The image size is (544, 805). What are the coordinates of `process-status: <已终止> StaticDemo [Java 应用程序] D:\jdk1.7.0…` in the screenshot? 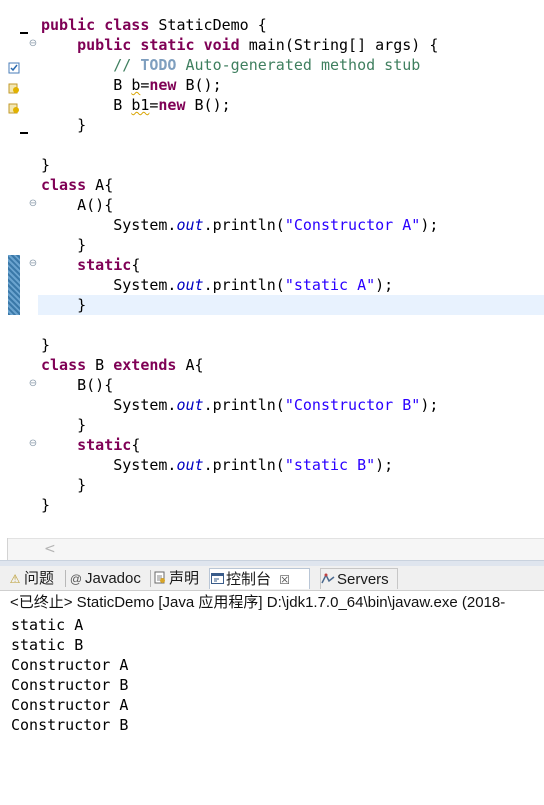 It's located at (258, 602).